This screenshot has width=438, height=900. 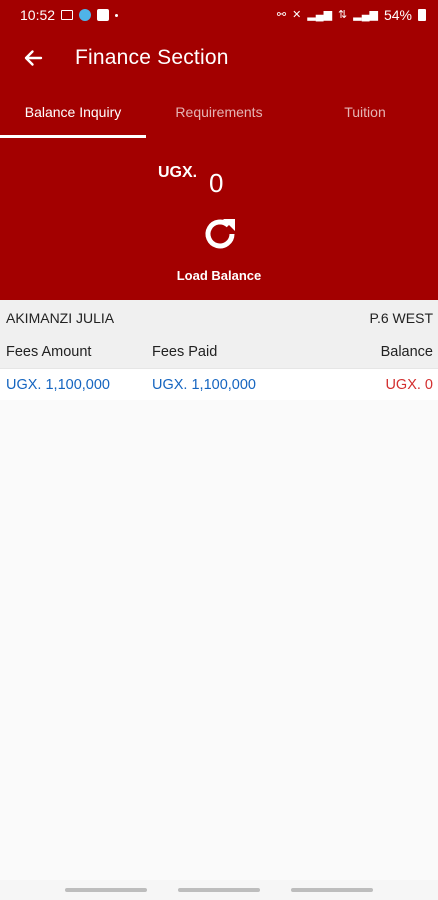 I want to click on status-left: 10:52, so click(x=69, y=15).